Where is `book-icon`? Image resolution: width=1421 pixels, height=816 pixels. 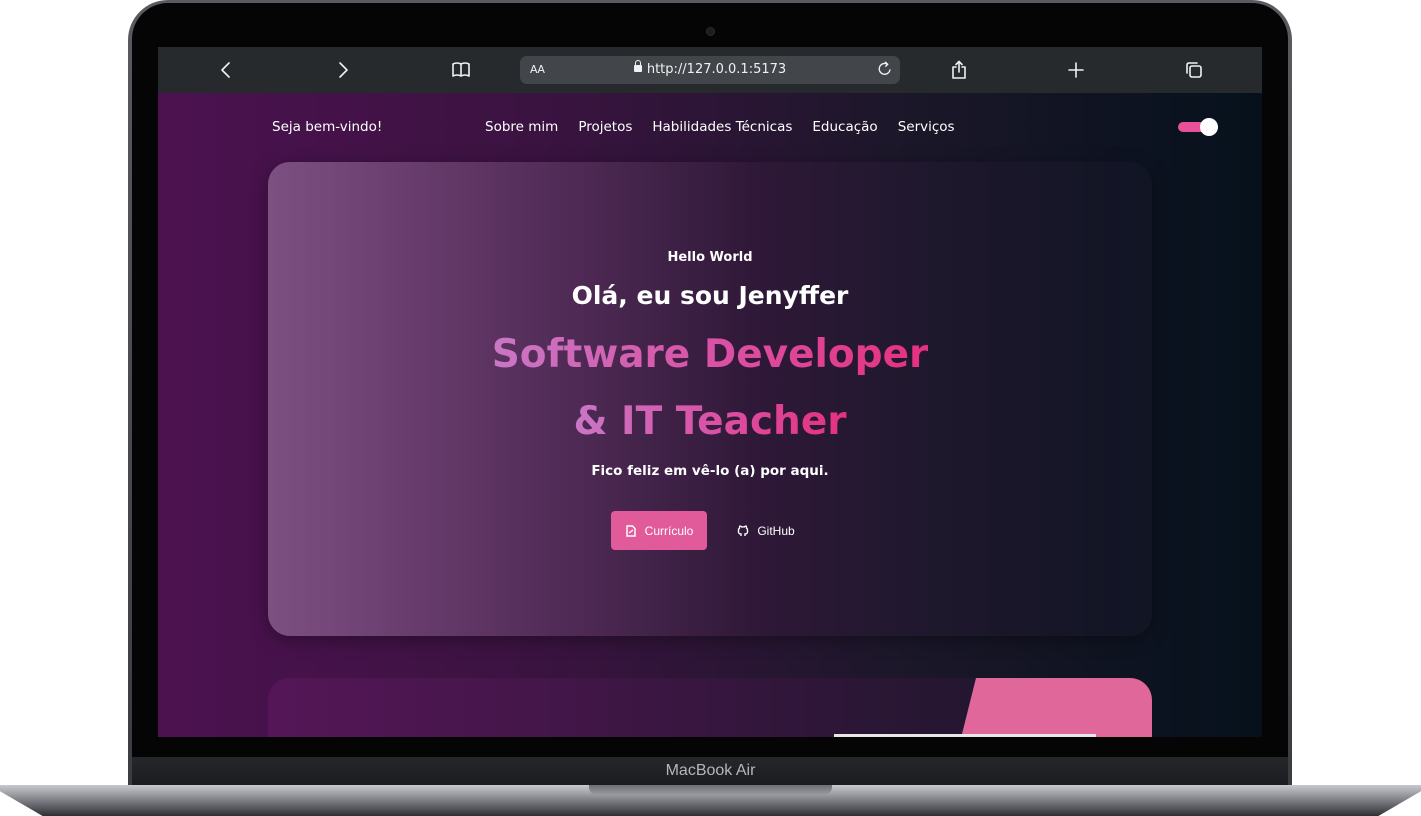 book-icon is located at coordinates (461, 70).